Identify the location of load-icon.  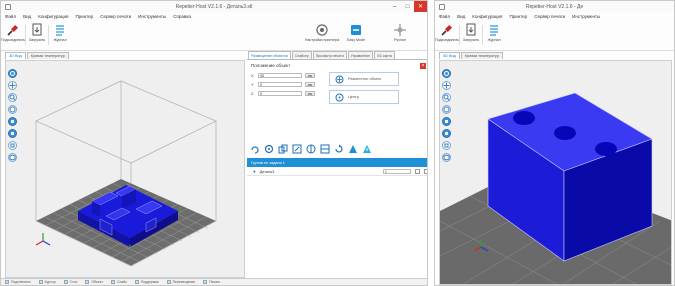
(471, 29).